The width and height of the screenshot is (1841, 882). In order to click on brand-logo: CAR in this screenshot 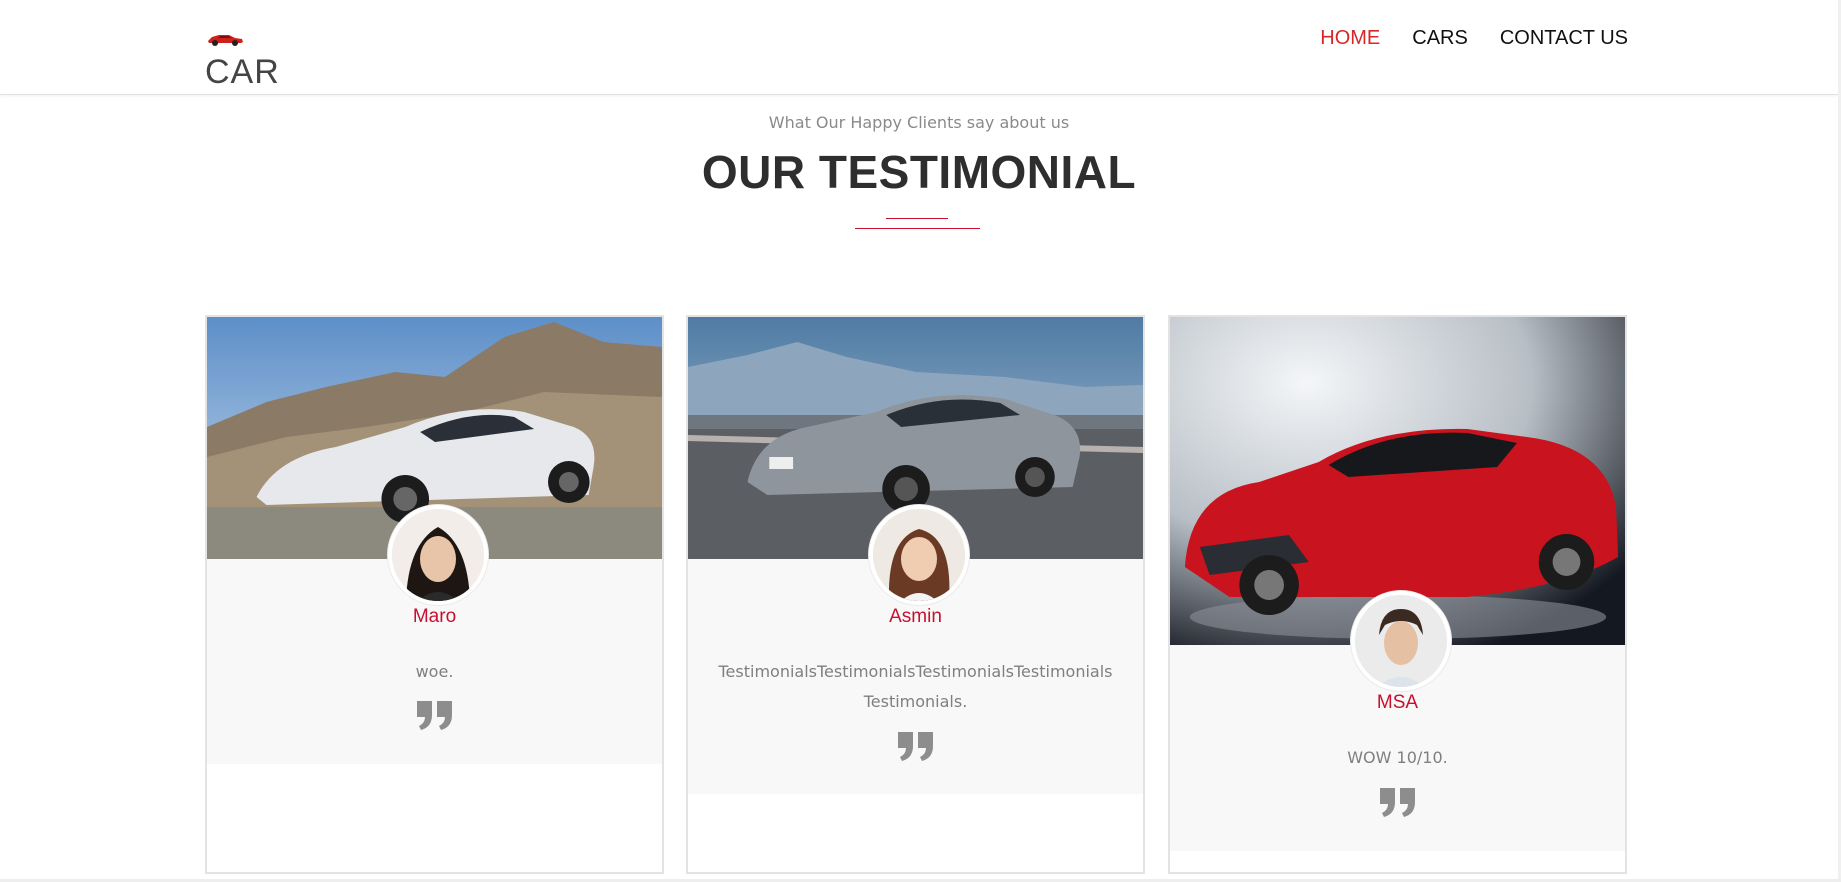, I will do `click(245, 61)`.